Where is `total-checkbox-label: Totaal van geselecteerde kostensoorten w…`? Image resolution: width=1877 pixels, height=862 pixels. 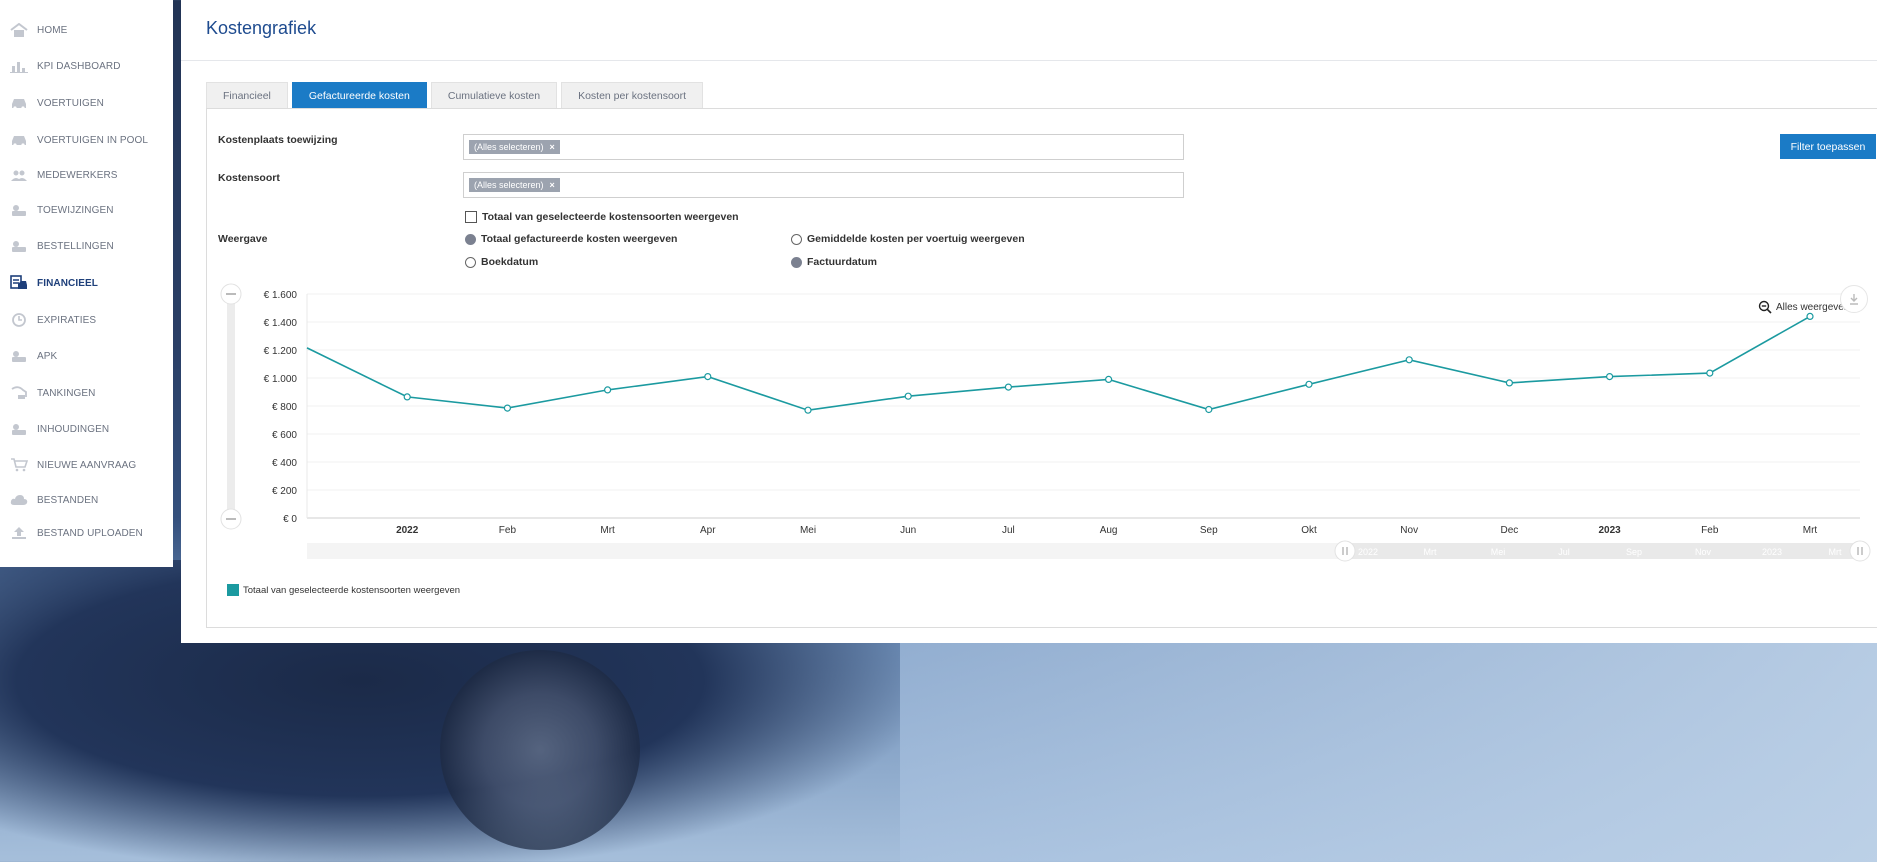
total-checkbox-label: Totaal van geselecteerde kostensoorten w… is located at coordinates (610, 217).